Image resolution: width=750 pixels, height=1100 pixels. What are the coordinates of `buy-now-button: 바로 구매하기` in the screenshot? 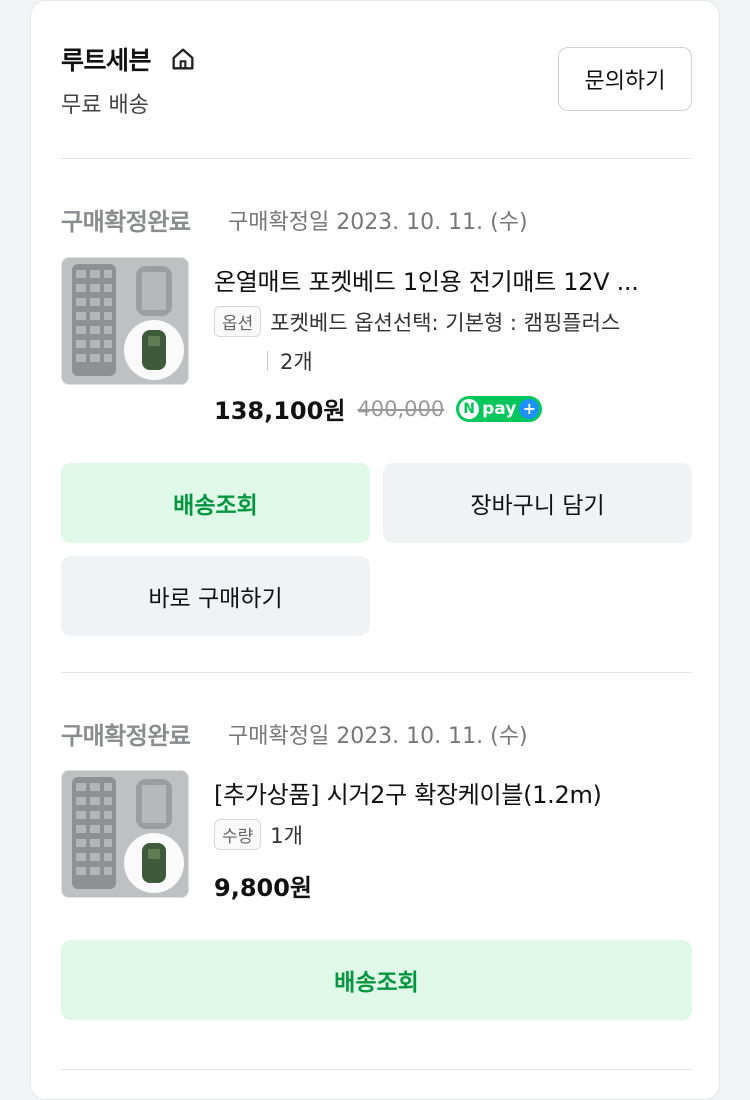 It's located at (215, 596).